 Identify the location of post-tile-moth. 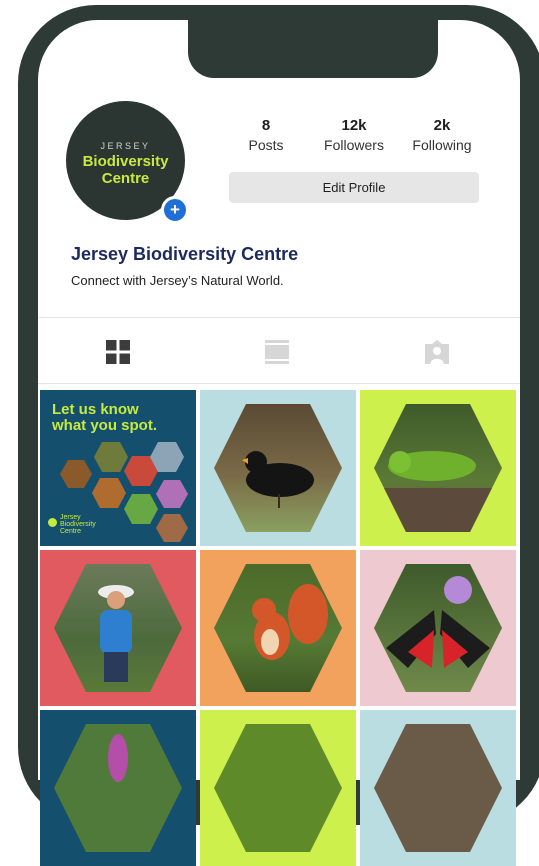
(438, 628).